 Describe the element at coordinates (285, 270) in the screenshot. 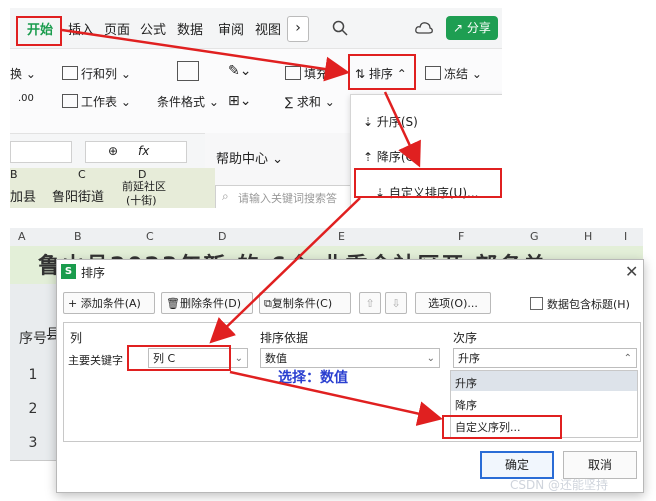

I see `arrow-custom-to-column` at that location.